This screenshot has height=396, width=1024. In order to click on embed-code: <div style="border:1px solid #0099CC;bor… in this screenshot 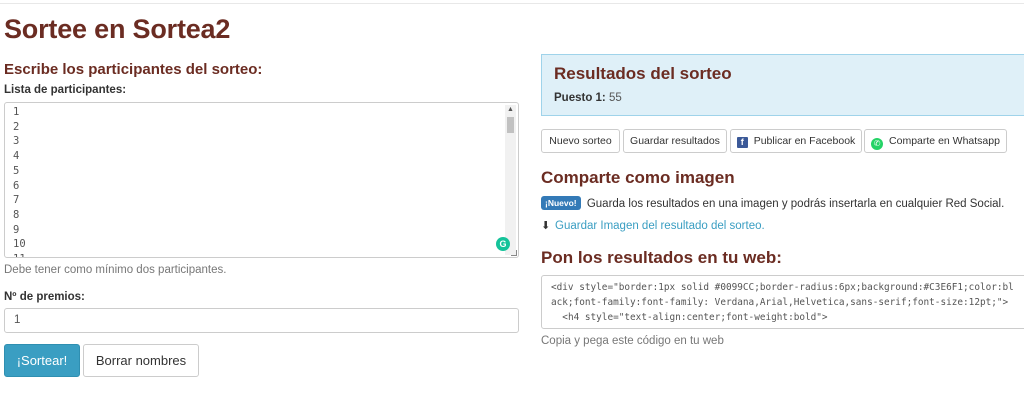, I will do `click(782, 302)`.